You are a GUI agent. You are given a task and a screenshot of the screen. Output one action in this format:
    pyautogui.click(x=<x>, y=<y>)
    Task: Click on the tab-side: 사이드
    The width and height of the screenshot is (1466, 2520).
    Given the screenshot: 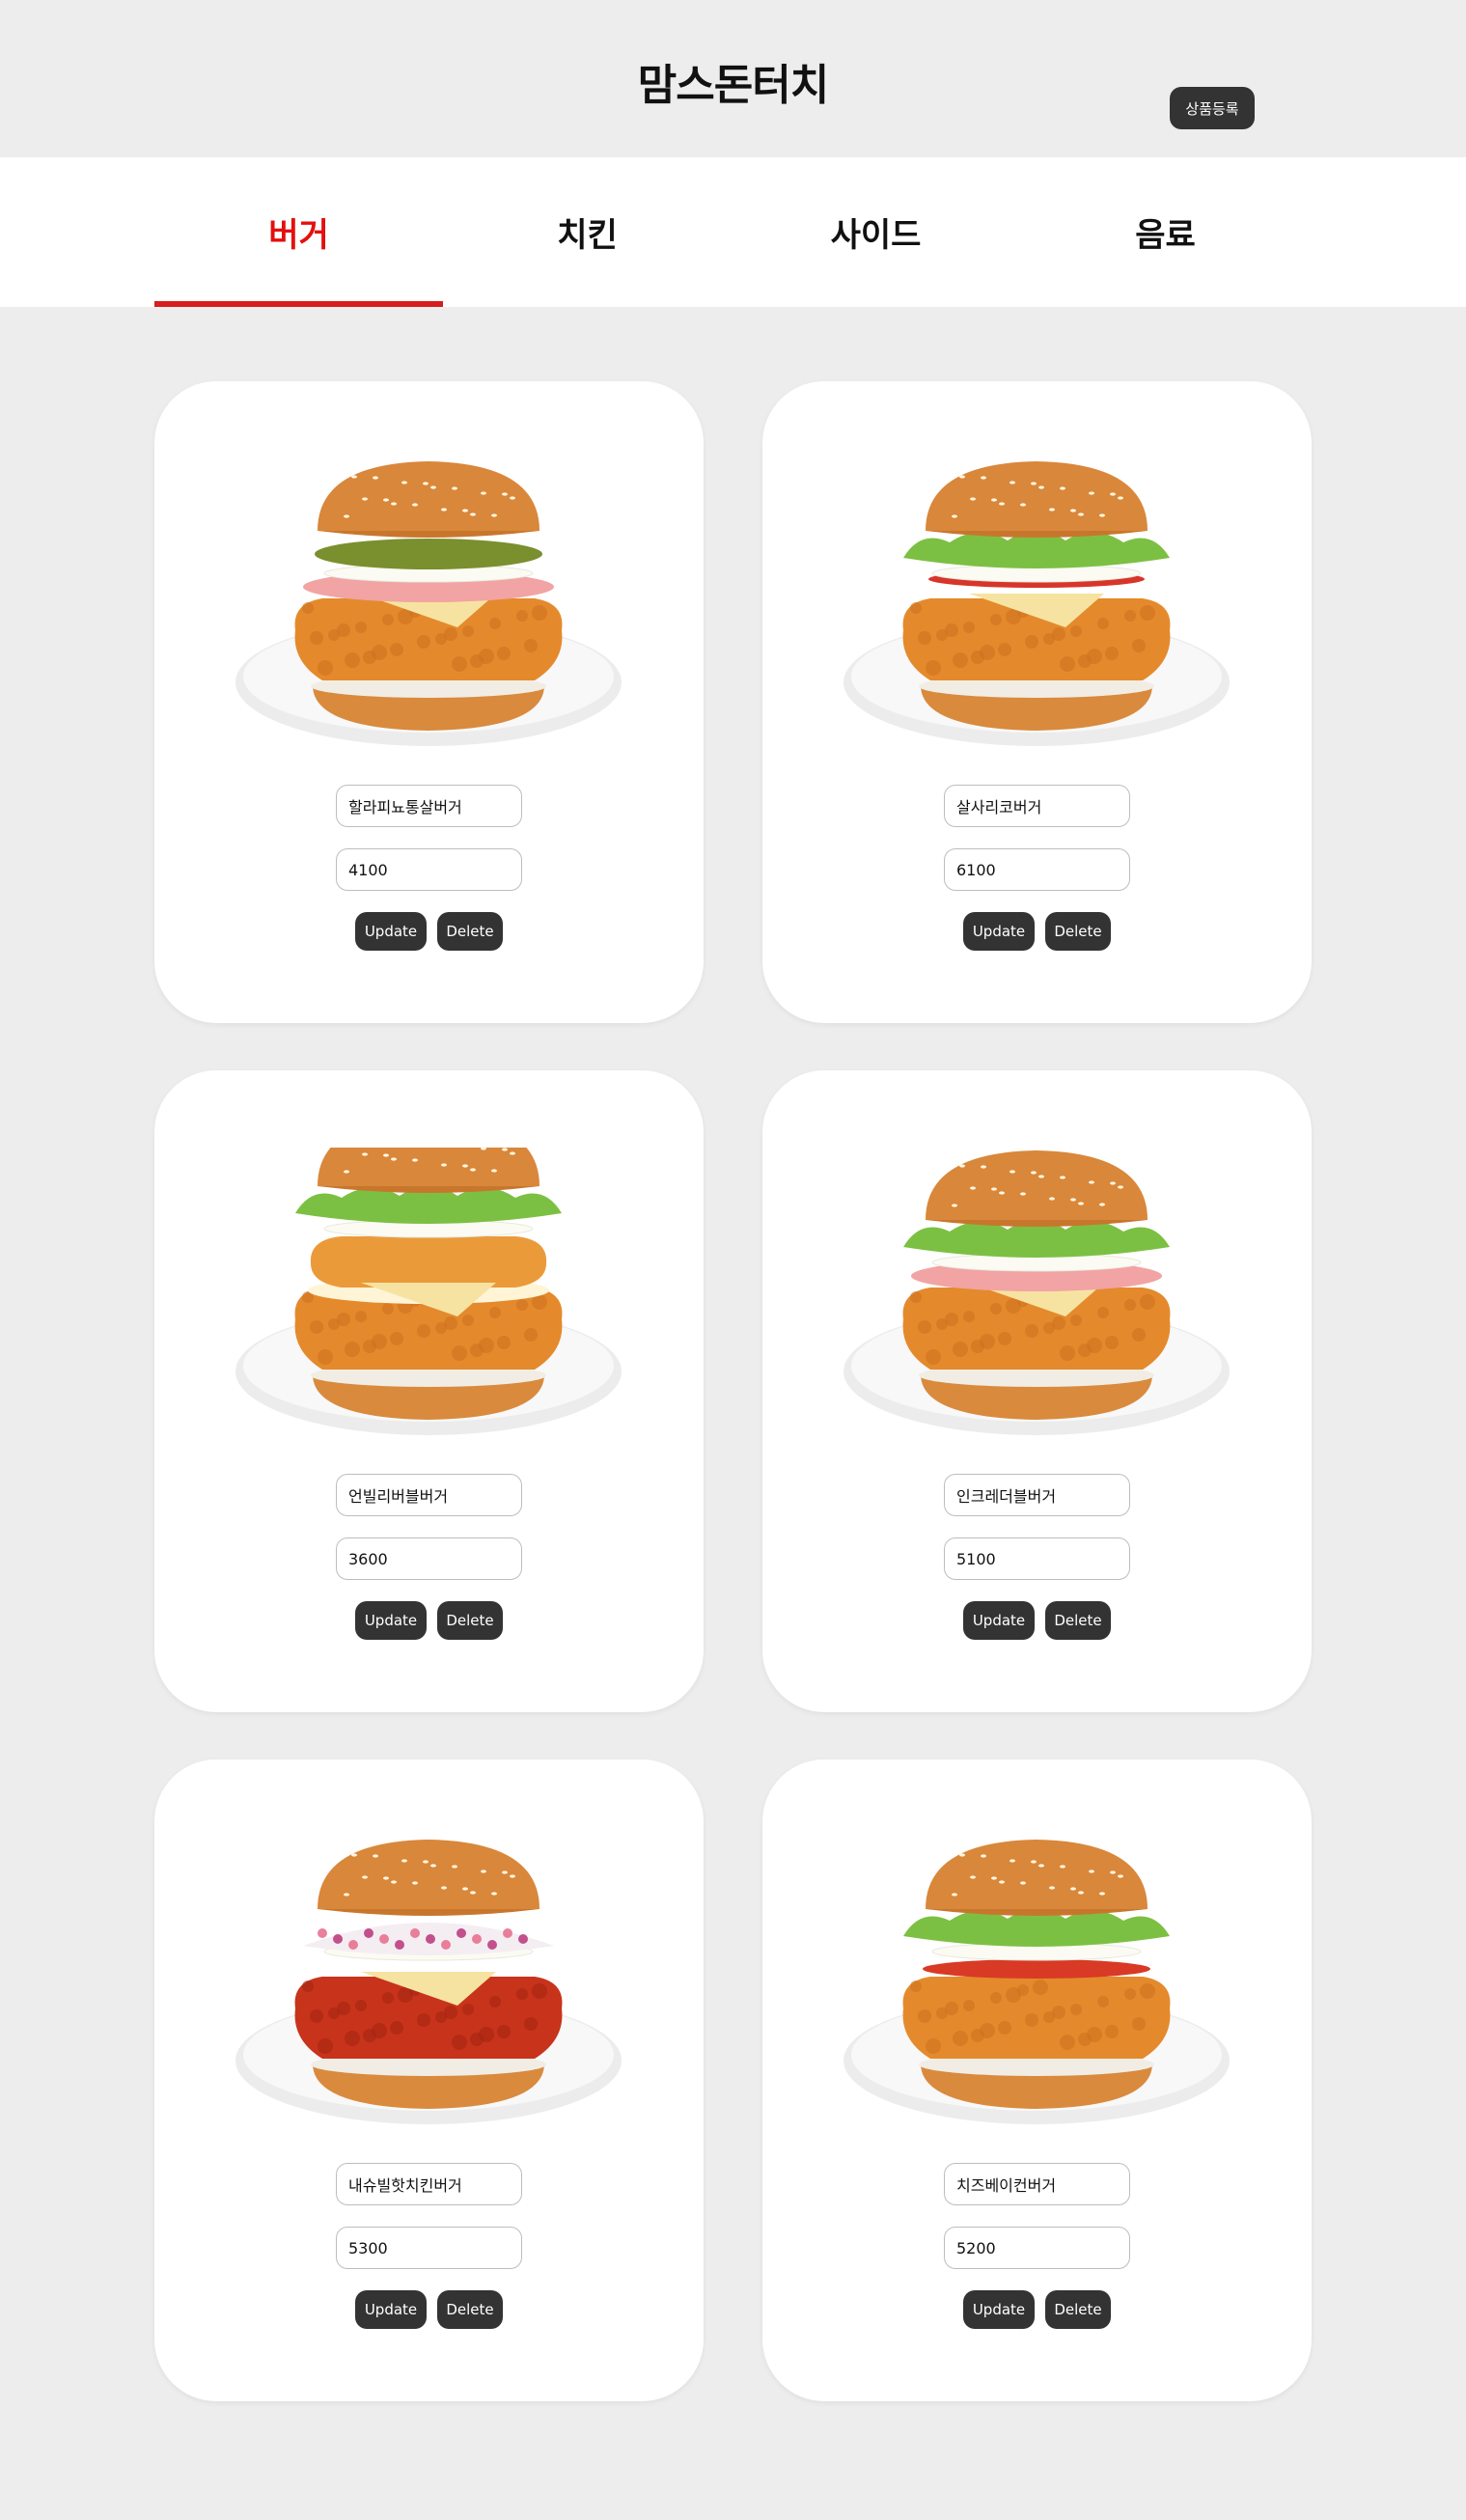 What is the action you would take?
    pyautogui.click(x=876, y=232)
    